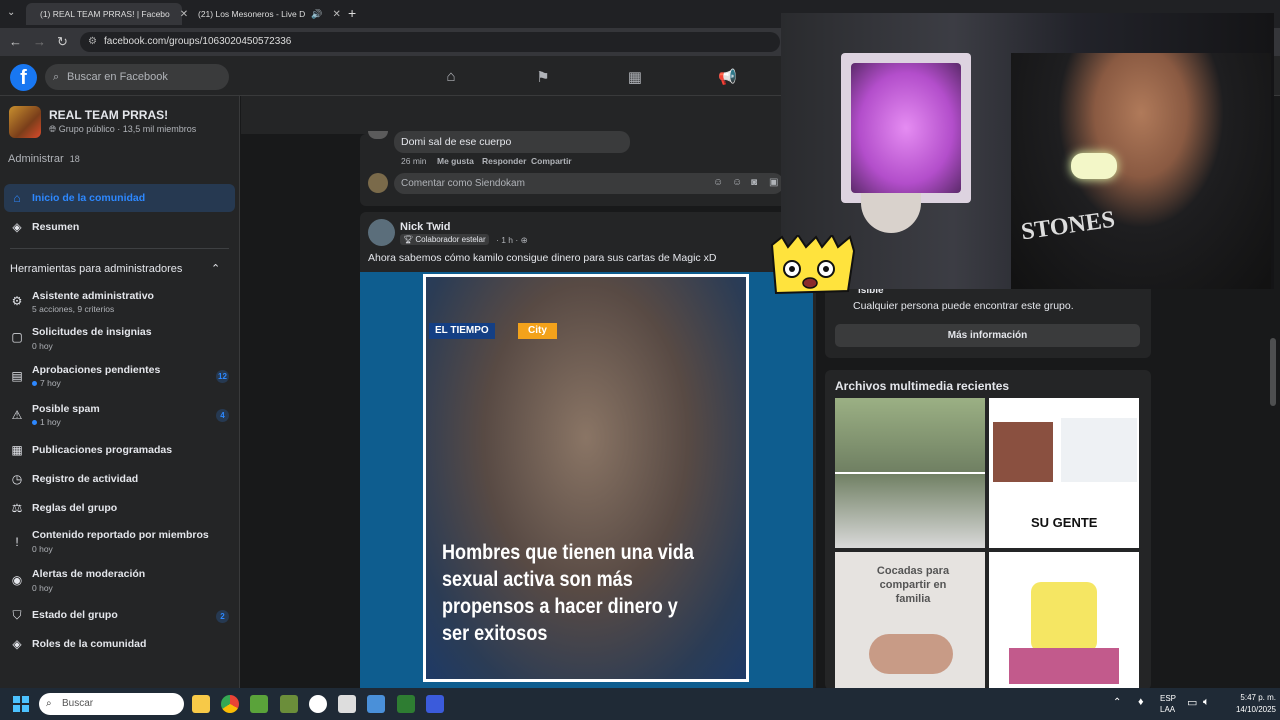 Image resolution: width=1280 pixels, height=720 pixels. What do you see at coordinates (406, 704) in the screenshot?
I see `media-app-icon` at bounding box center [406, 704].